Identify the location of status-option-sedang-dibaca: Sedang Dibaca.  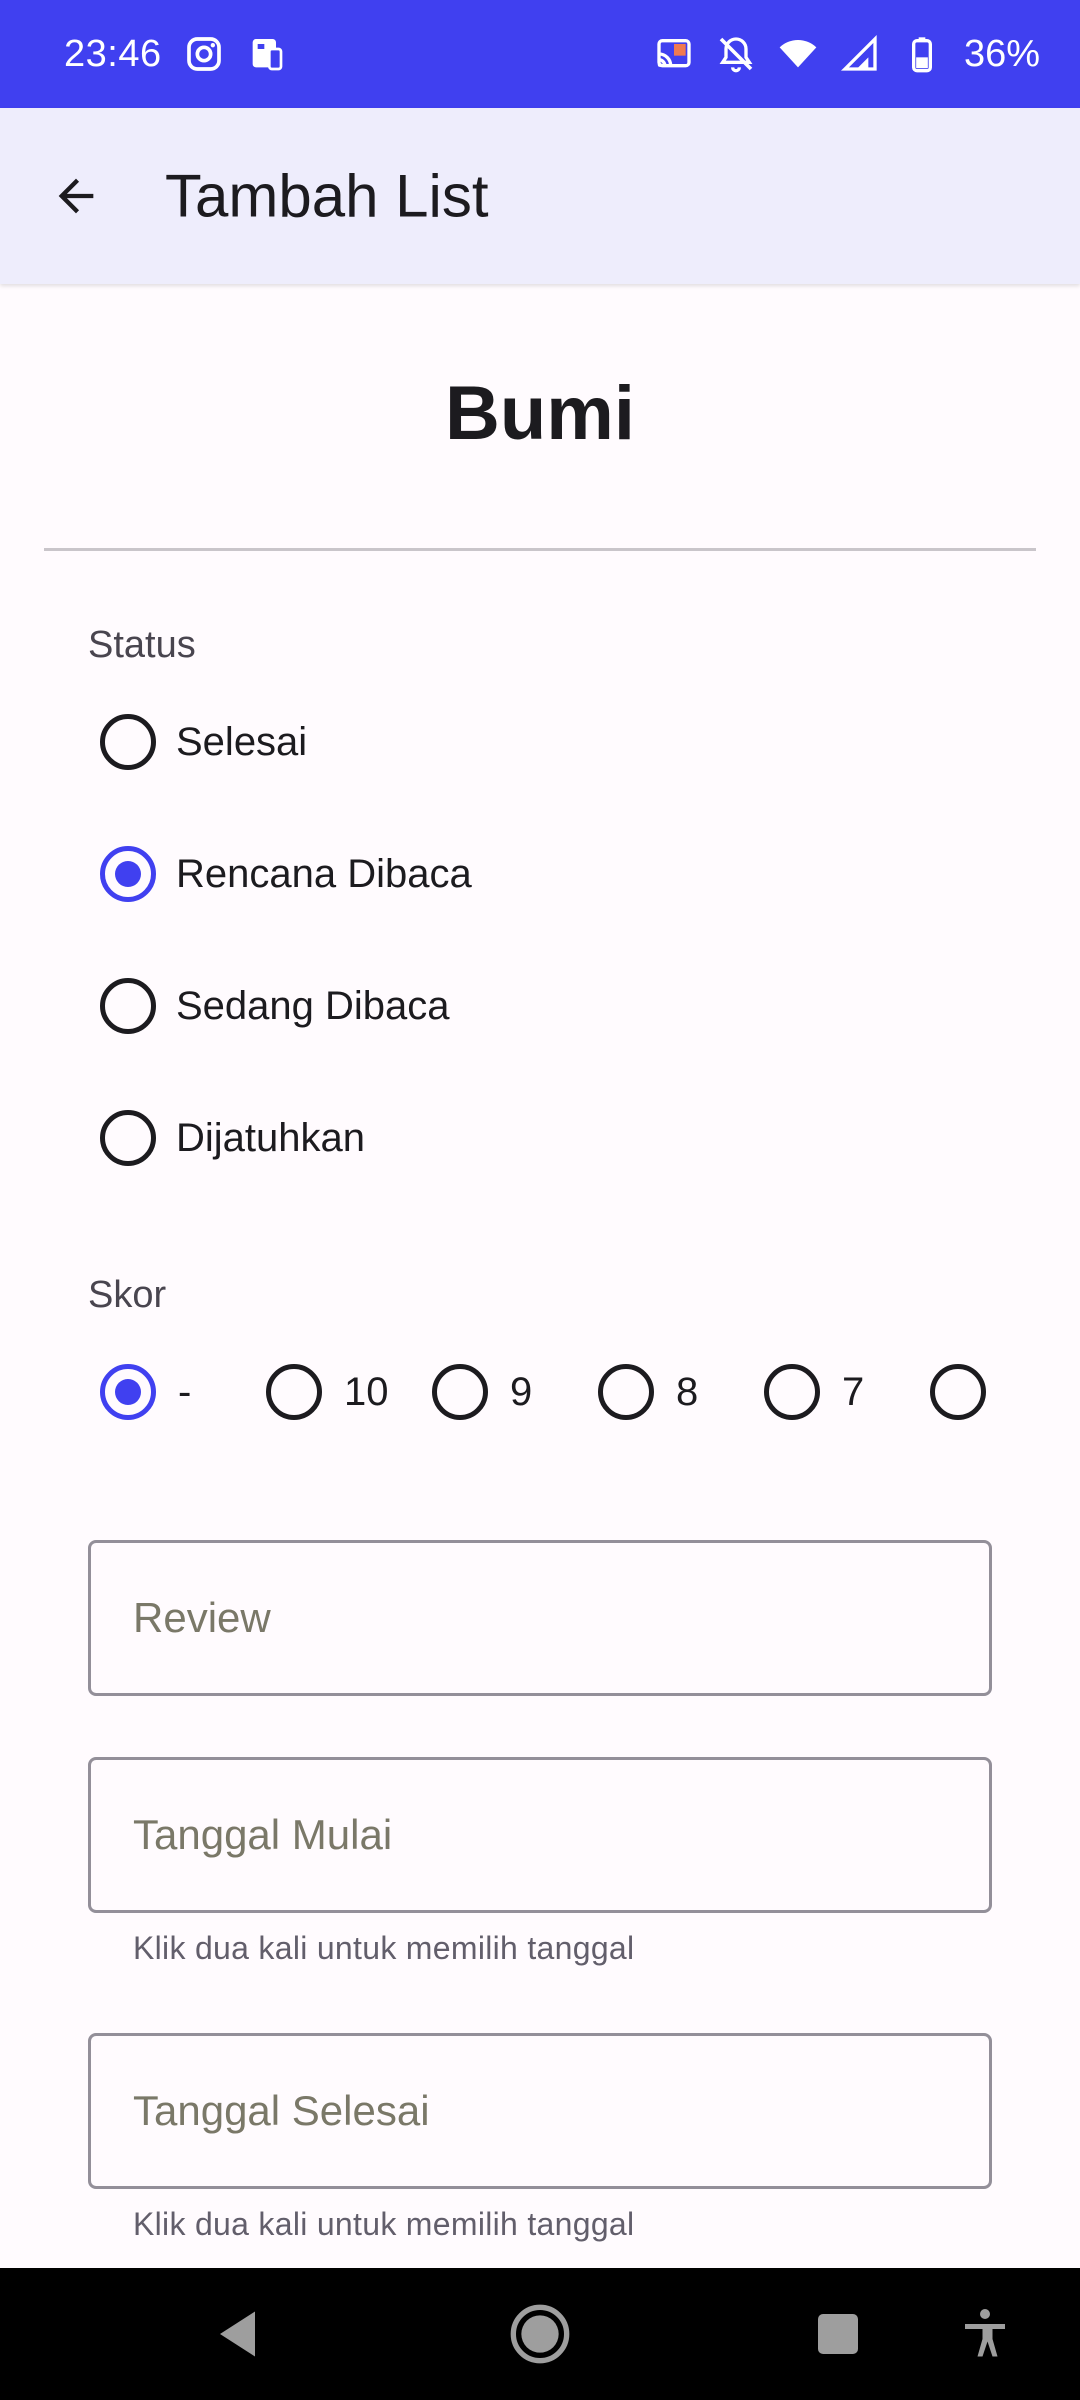
(275, 1006).